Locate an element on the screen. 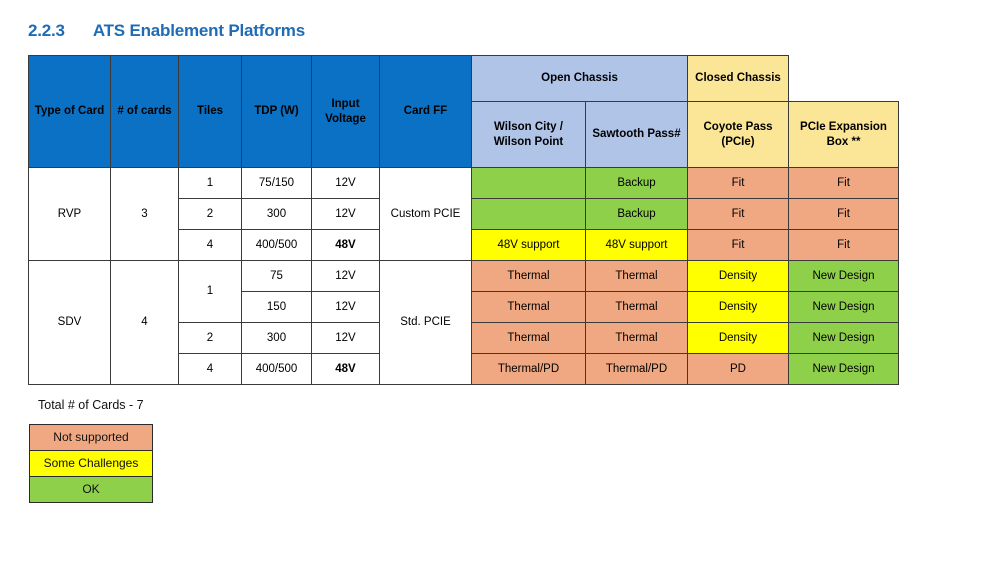  header-sawtooth-pass: Sawtooth Pass# is located at coordinates (636, 134).